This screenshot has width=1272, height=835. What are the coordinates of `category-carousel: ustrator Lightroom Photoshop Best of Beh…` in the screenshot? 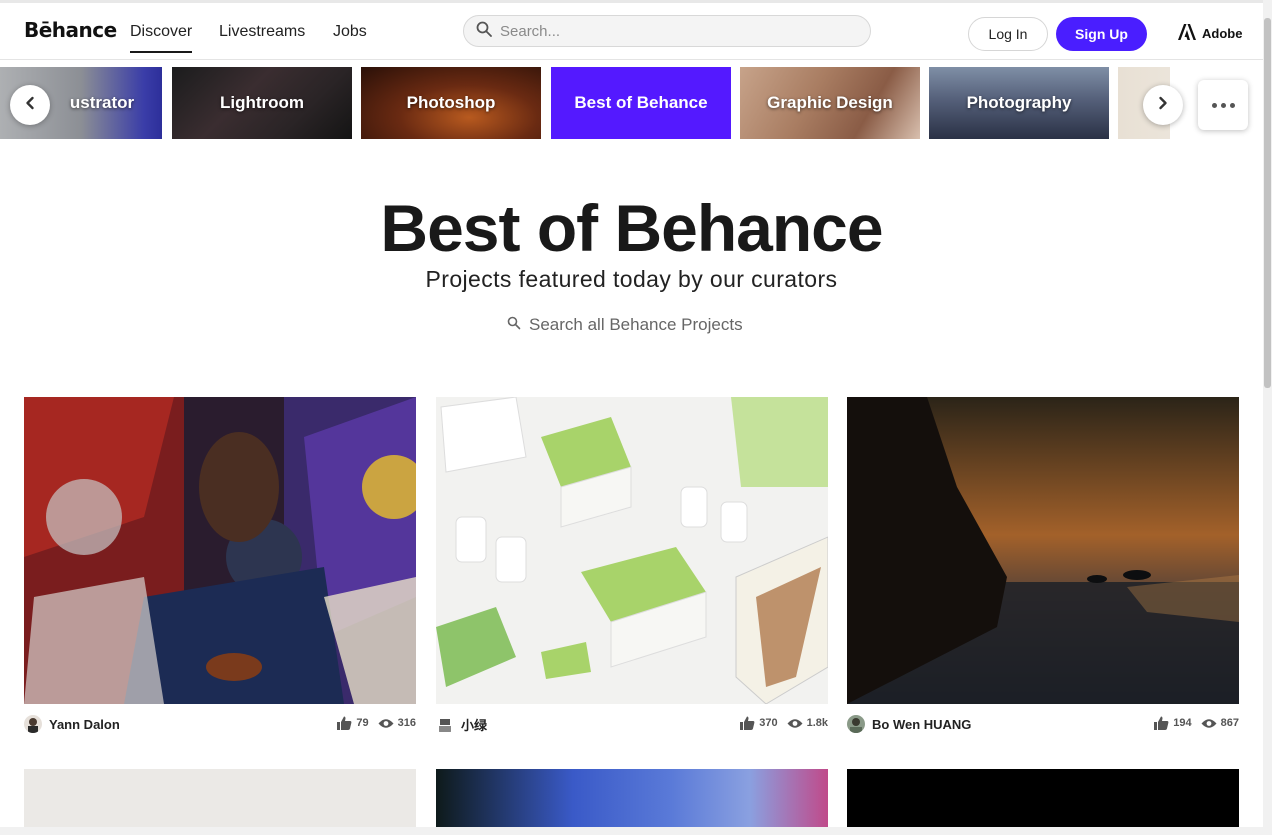 It's located at (585, 103).